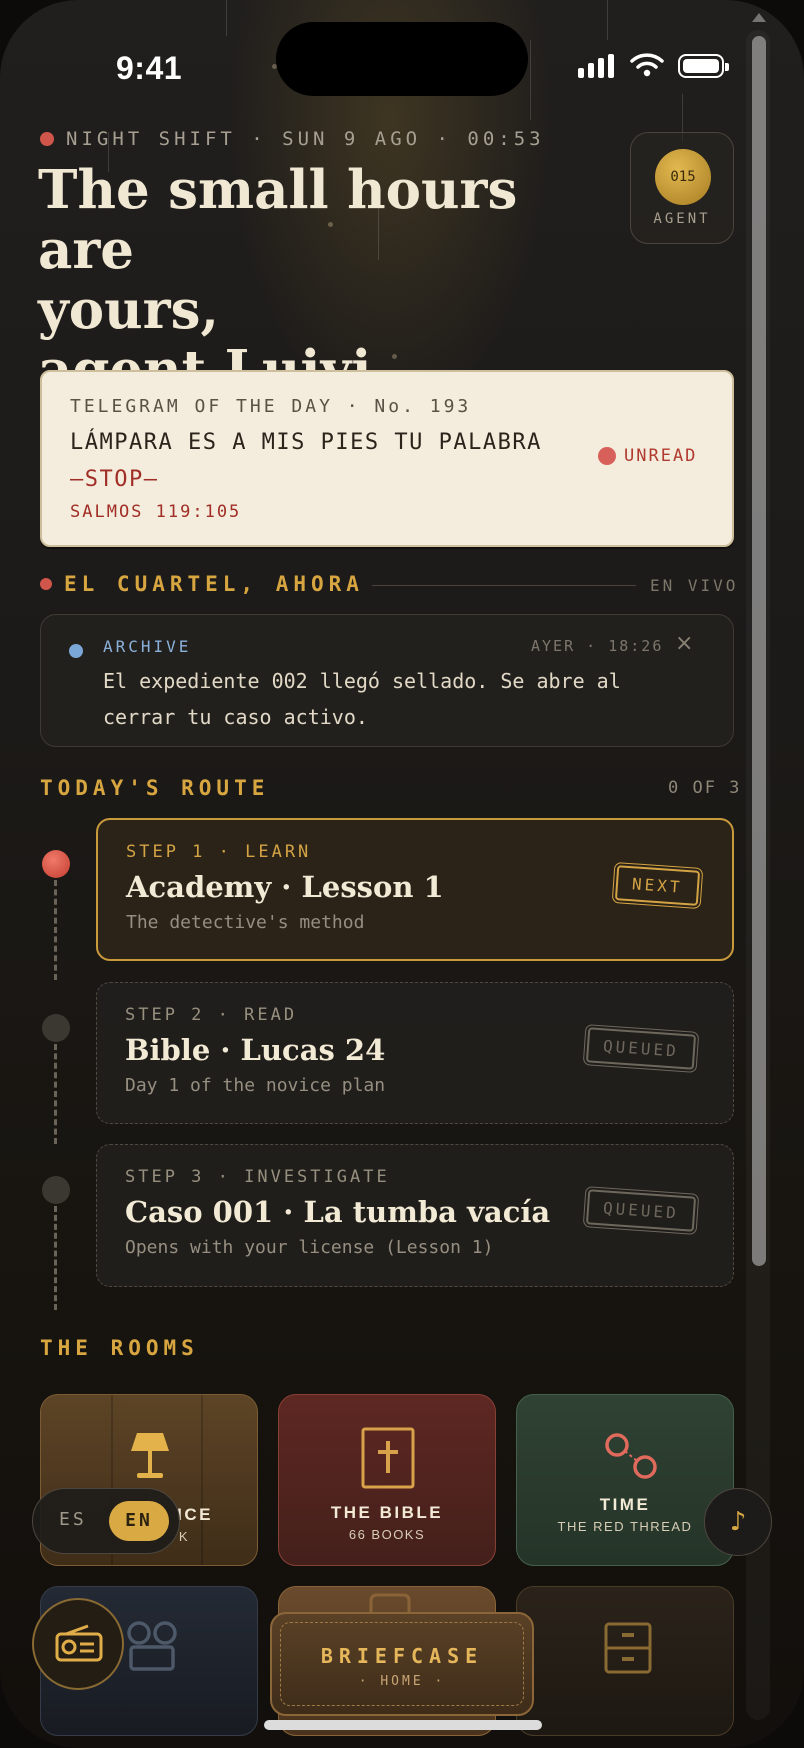 The height and width of the screenshot is (1748, 804). Describe the element at coordinates (149, 68) in the screenshot. I see `status-time: 9:41` at that location.